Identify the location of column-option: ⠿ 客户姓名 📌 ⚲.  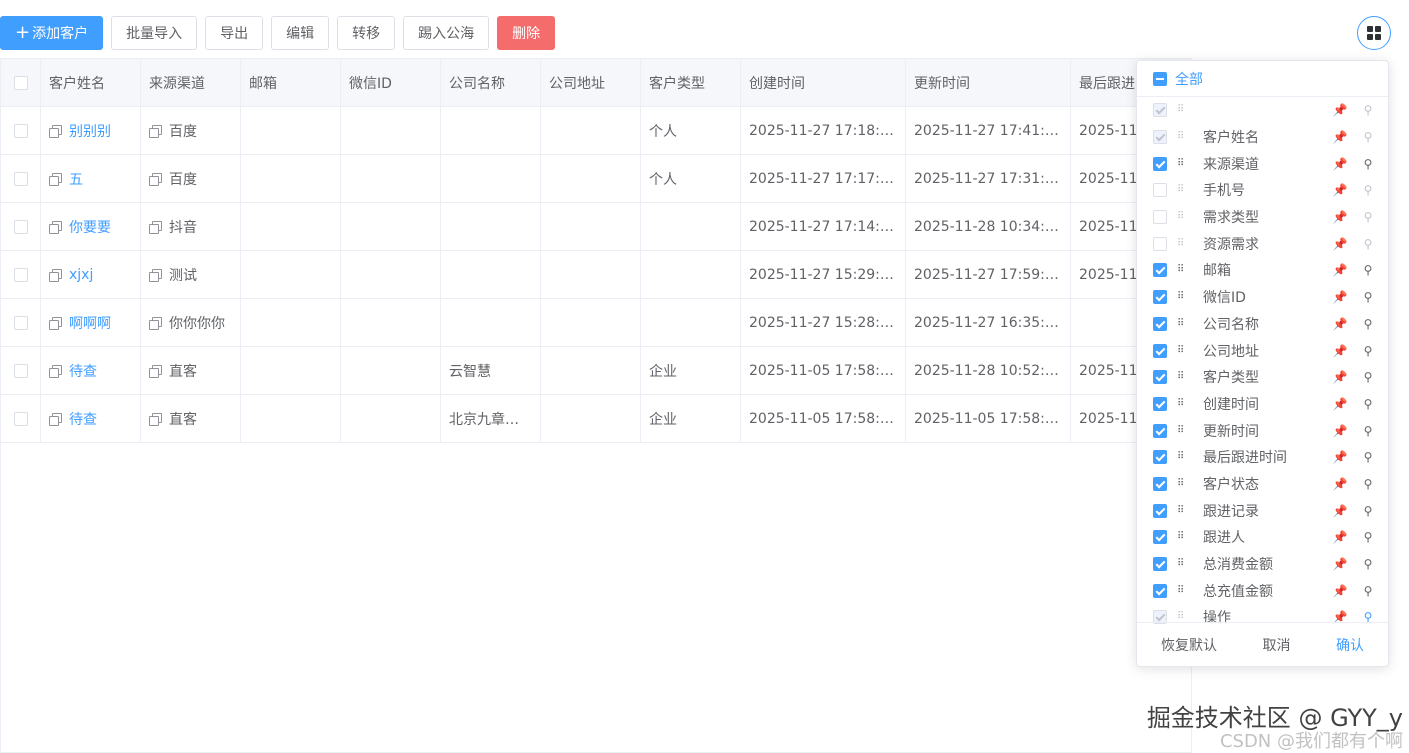
(1262, 137).